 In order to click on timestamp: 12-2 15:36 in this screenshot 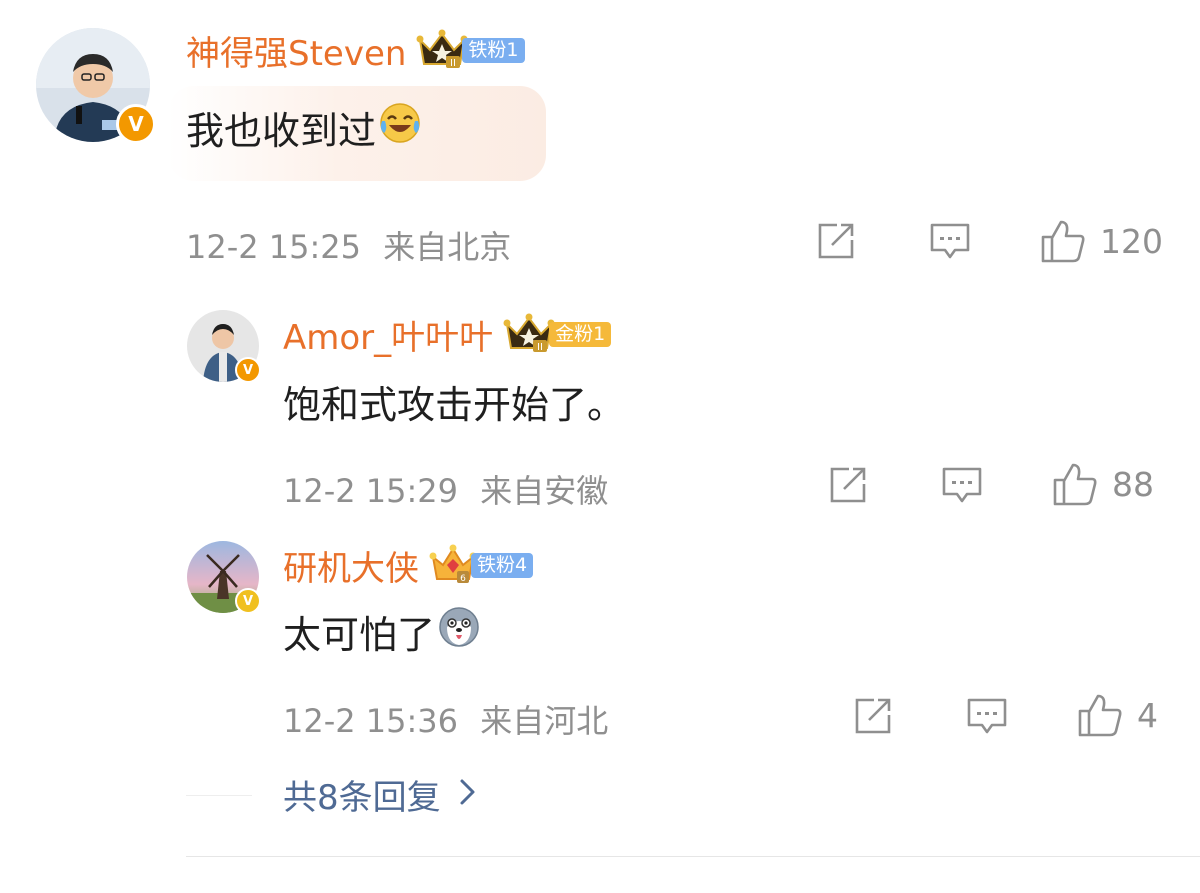, I will do `click(371, 721)`.